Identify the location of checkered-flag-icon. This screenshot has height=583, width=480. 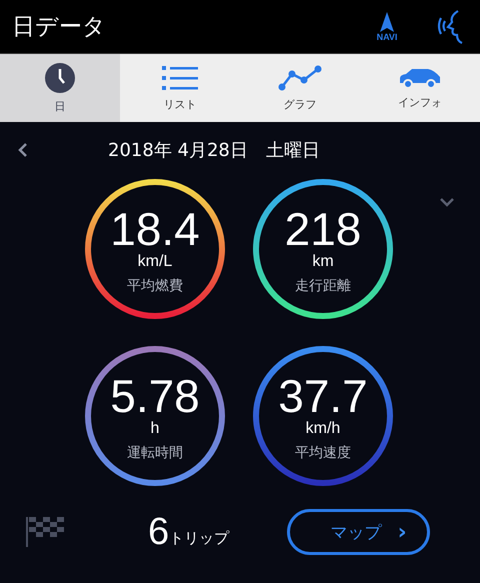
(45, 532).